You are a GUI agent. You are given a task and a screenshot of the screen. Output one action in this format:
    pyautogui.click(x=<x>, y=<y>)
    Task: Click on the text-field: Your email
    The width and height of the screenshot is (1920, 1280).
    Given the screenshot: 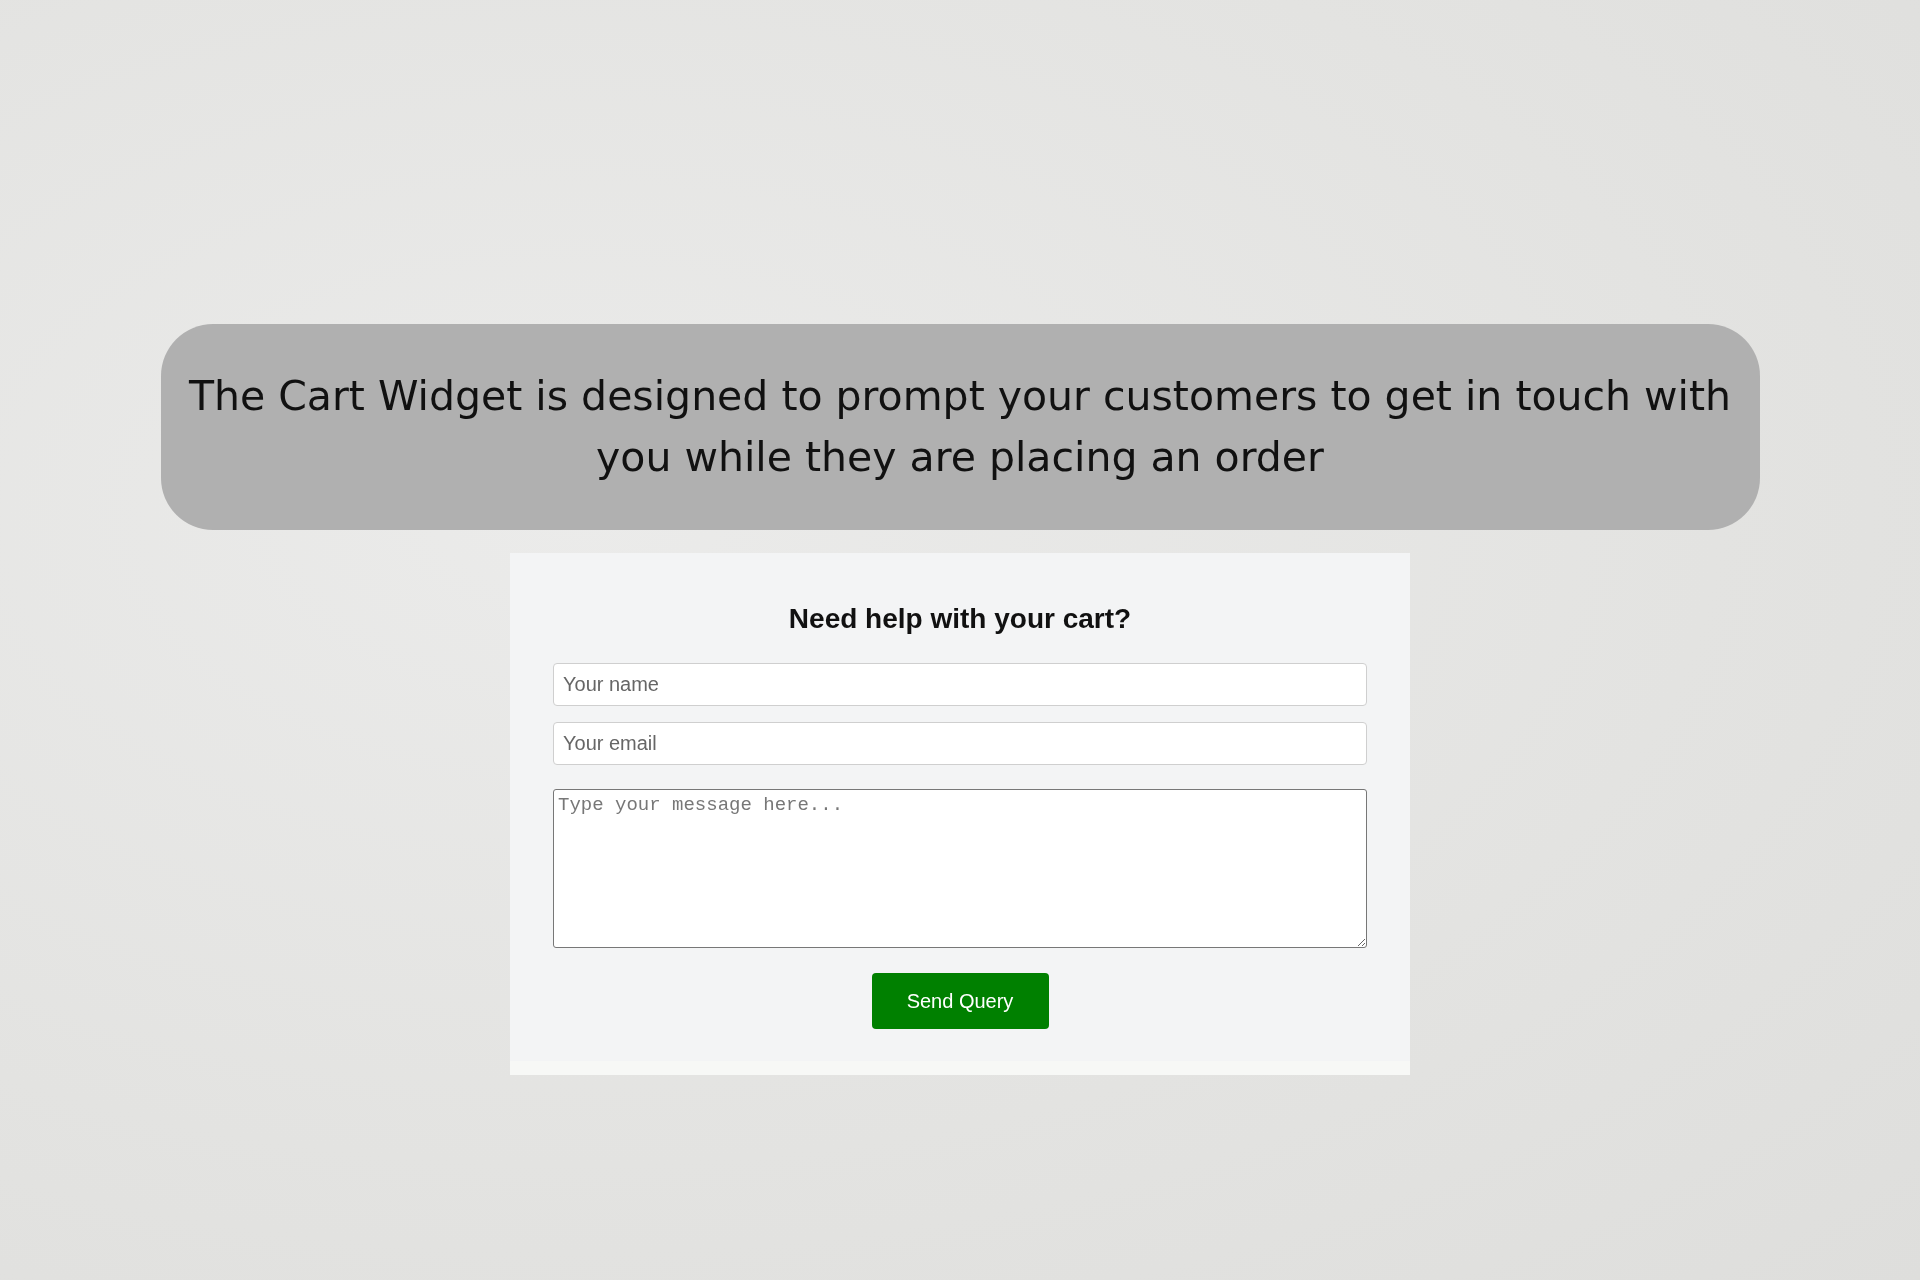 What is the action you would take?
    pyautogui.click(x=960, y=743)
    